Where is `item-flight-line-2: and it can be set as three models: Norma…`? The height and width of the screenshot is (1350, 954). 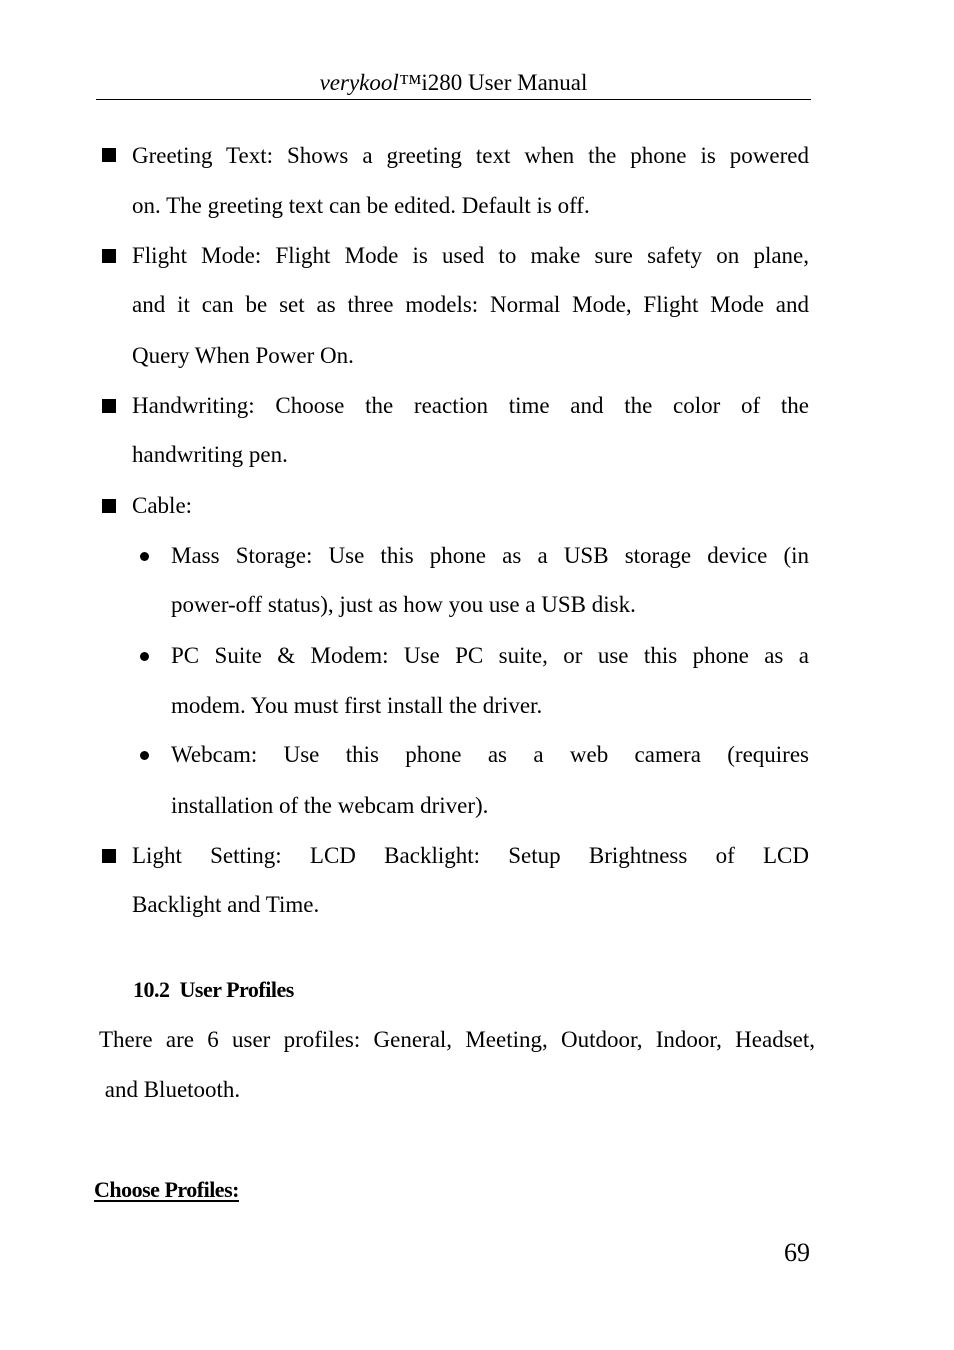 item-flight-line-2: and it can be set as three models: Norma… is located at coordinates (470, 304).